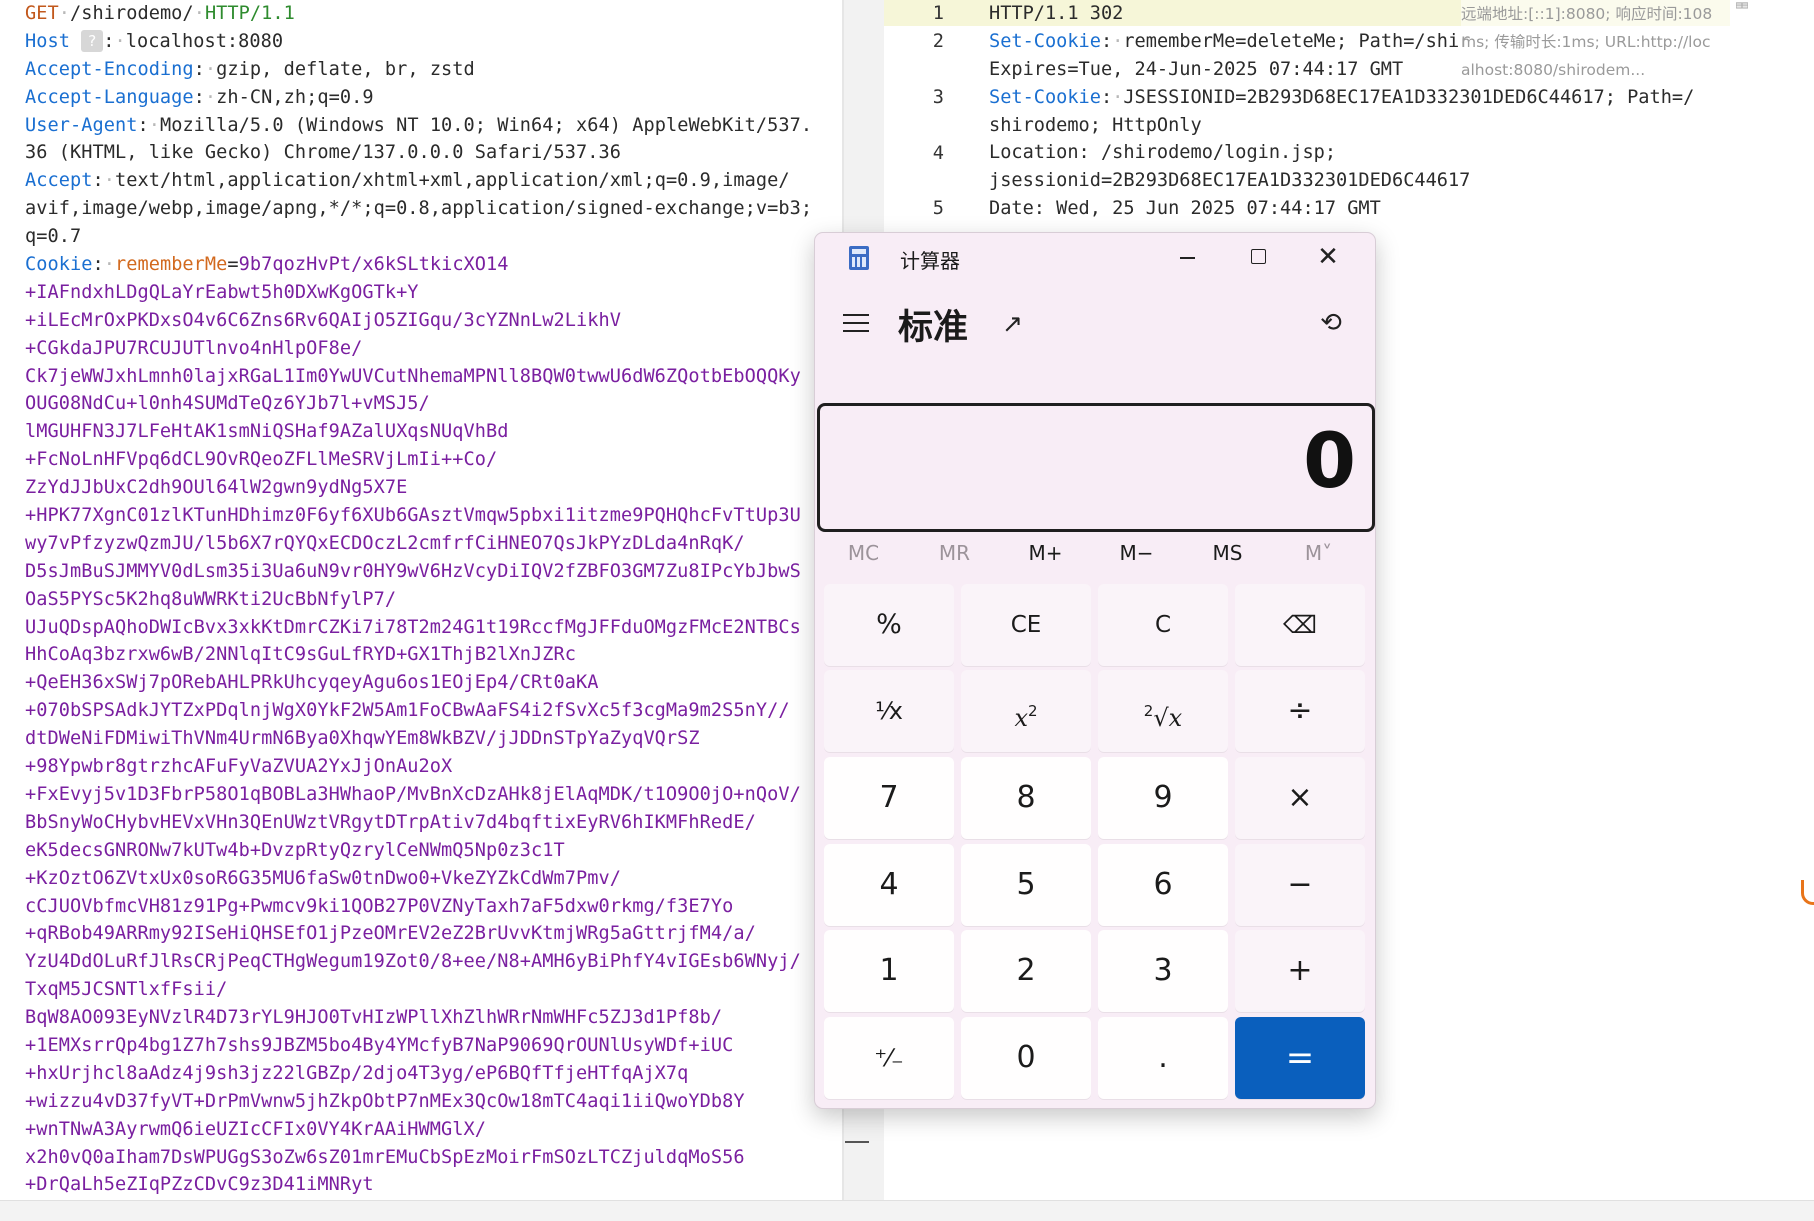 The height and width of the screenshot is (1221, 1814). What do you see at coordinates (1300, 971) in the screenshot?
I see `plus-button: +` at bounding box center [1300, 971].